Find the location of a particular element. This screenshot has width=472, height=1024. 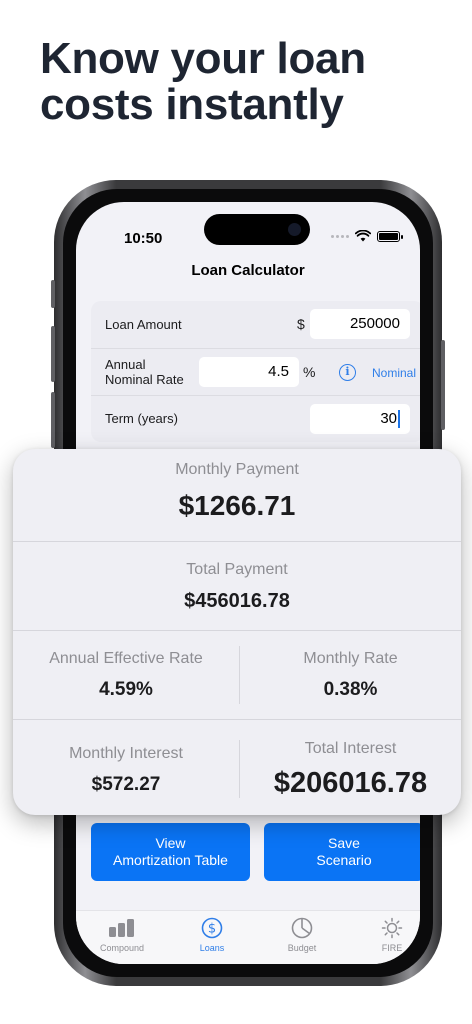

view-amortization-button: View Amortization Table is located at coordinates (170, 852).